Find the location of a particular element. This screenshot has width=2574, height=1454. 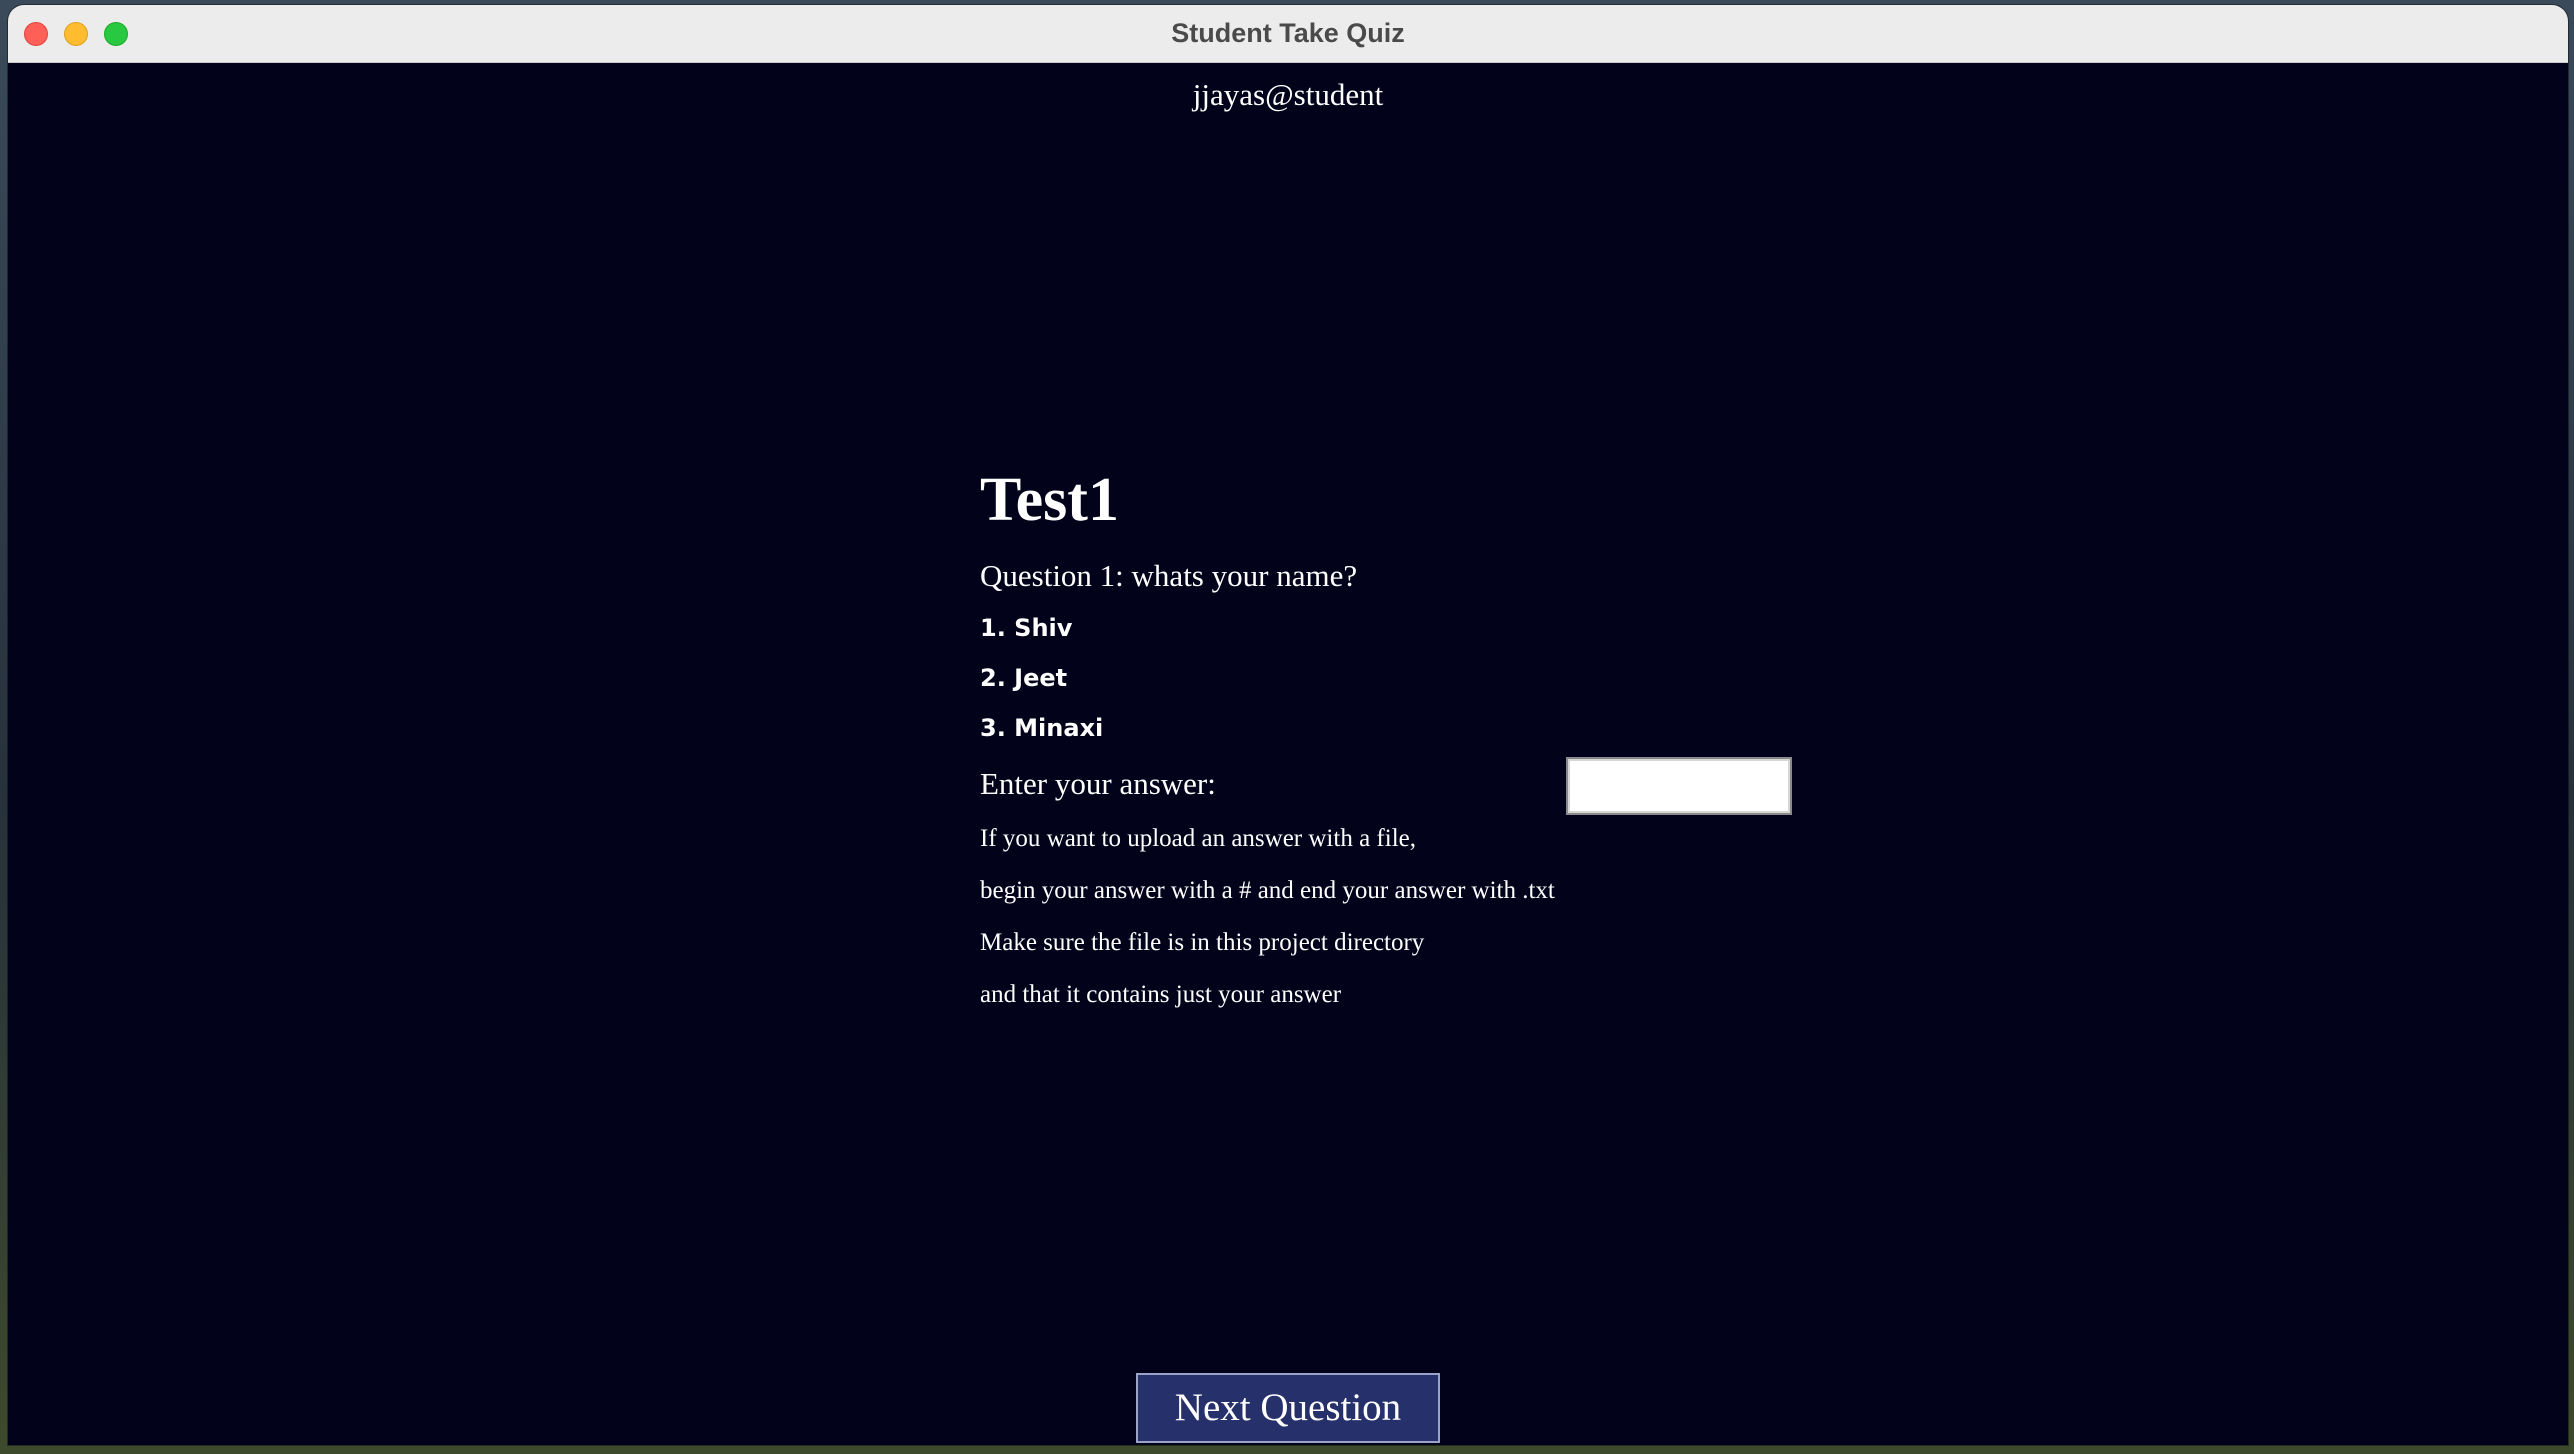

answer-input is located at coordinates (1679, 786).